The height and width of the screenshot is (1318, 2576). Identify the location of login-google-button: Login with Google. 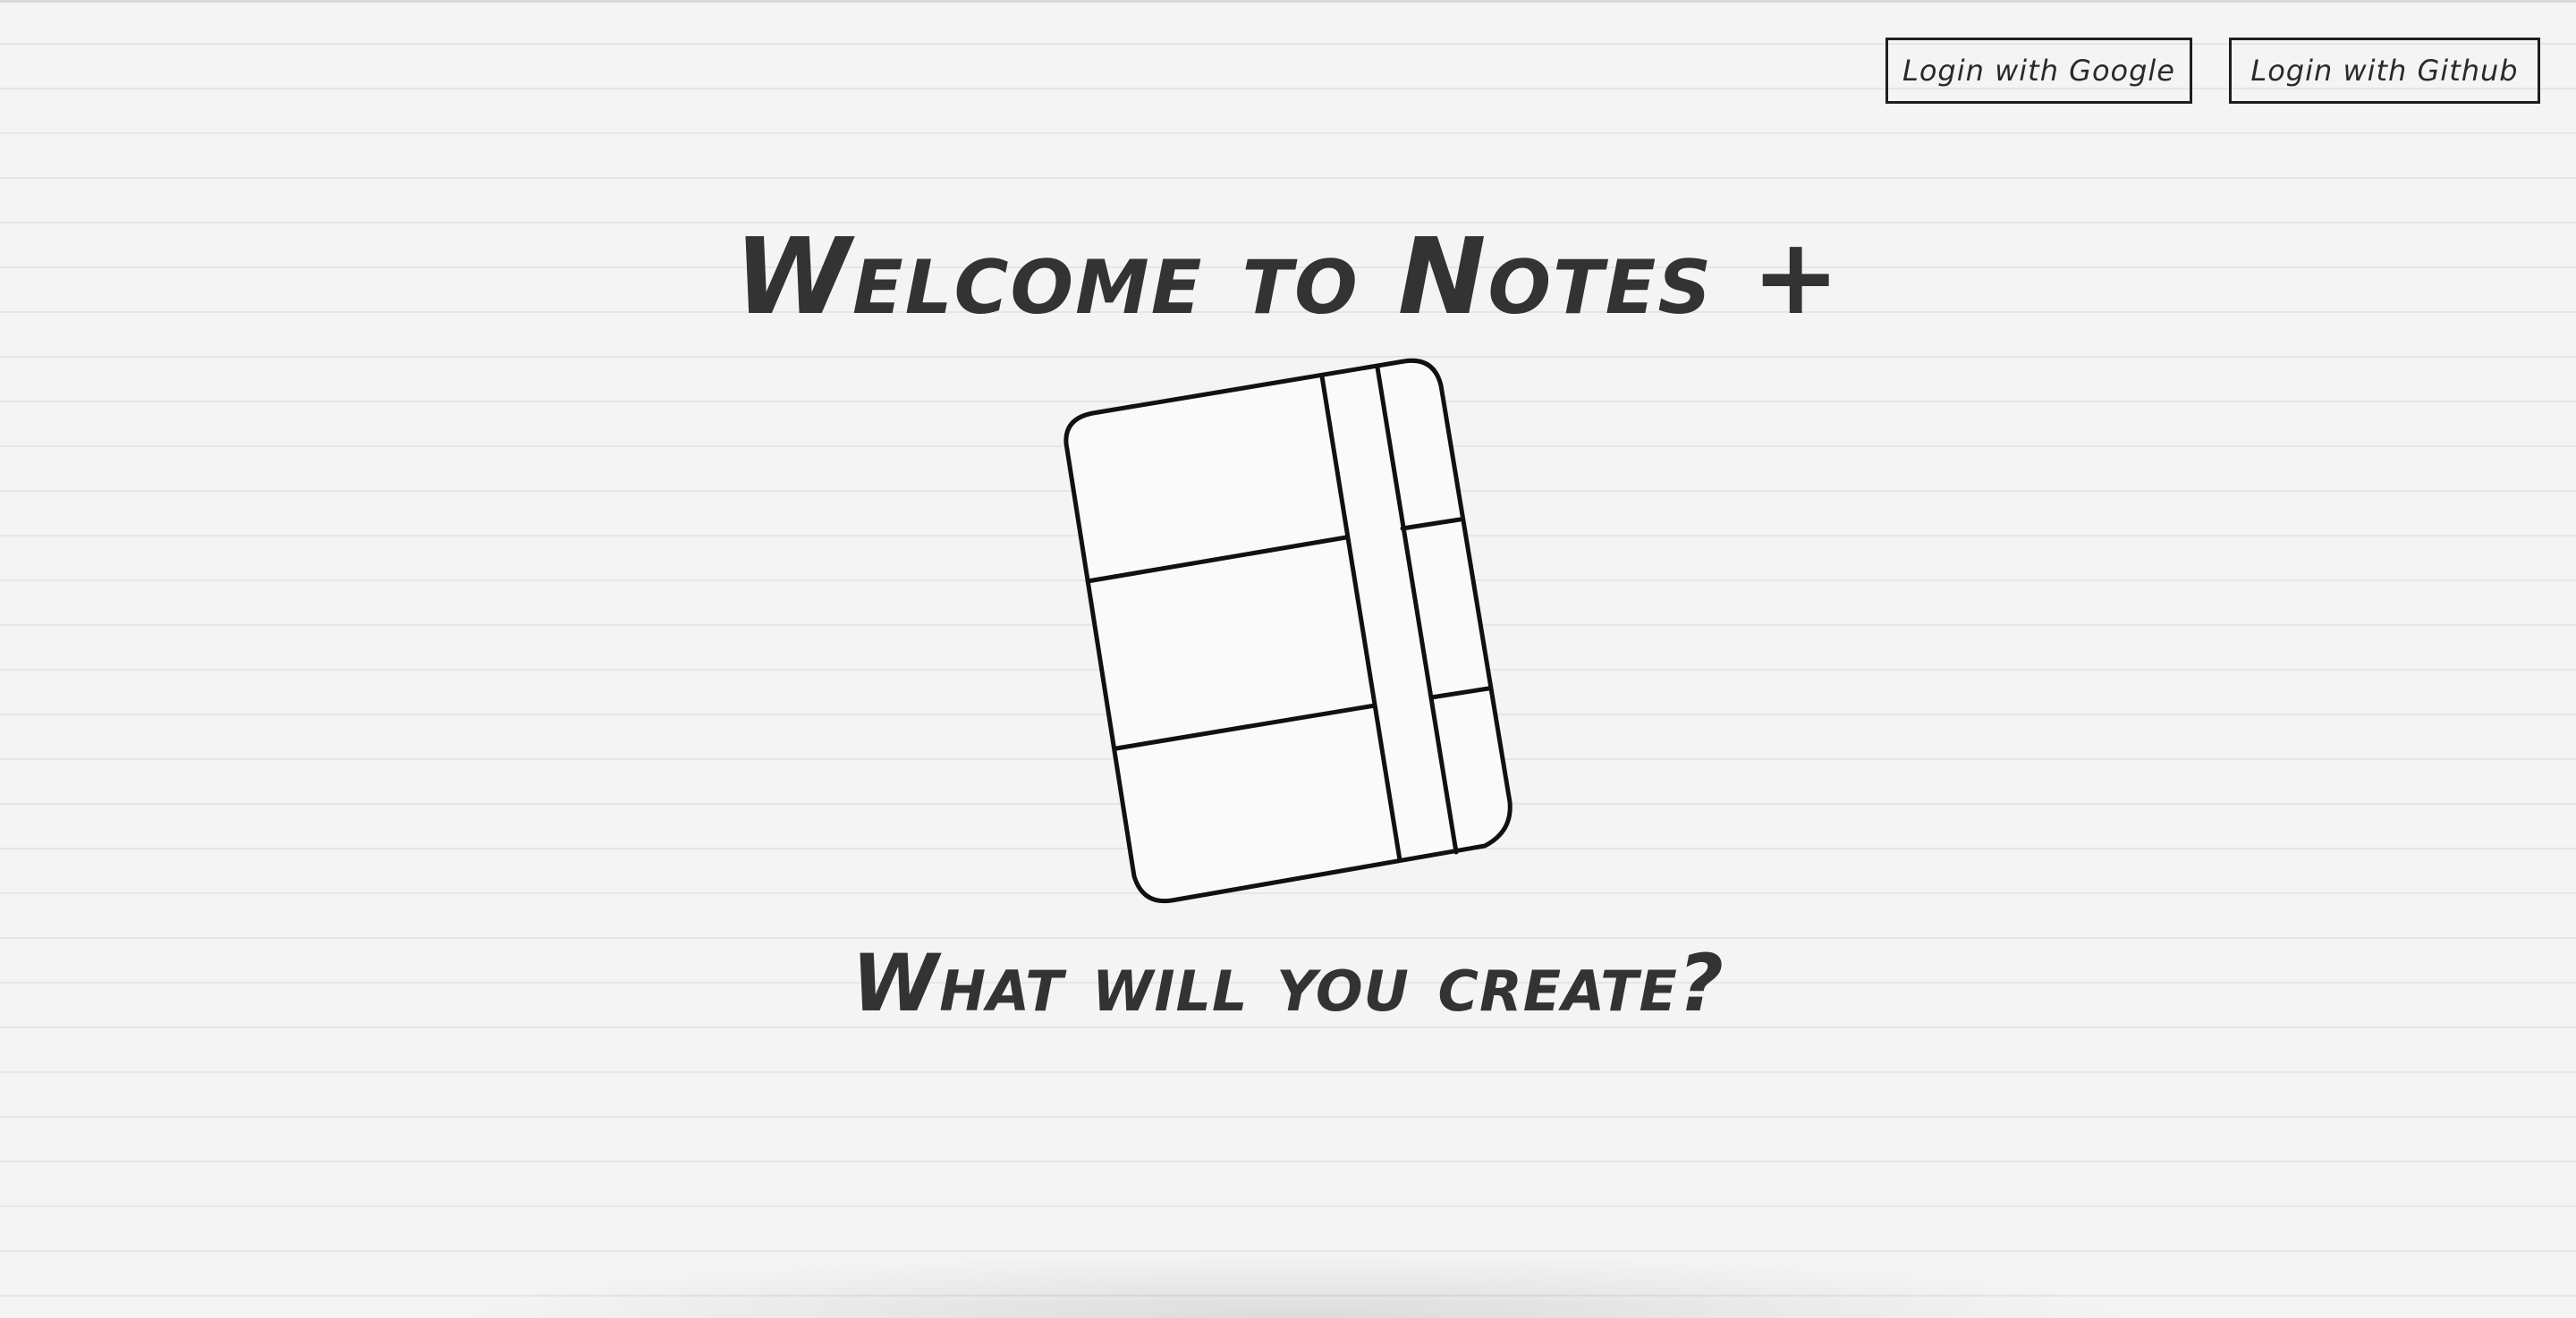
(2038, 71).